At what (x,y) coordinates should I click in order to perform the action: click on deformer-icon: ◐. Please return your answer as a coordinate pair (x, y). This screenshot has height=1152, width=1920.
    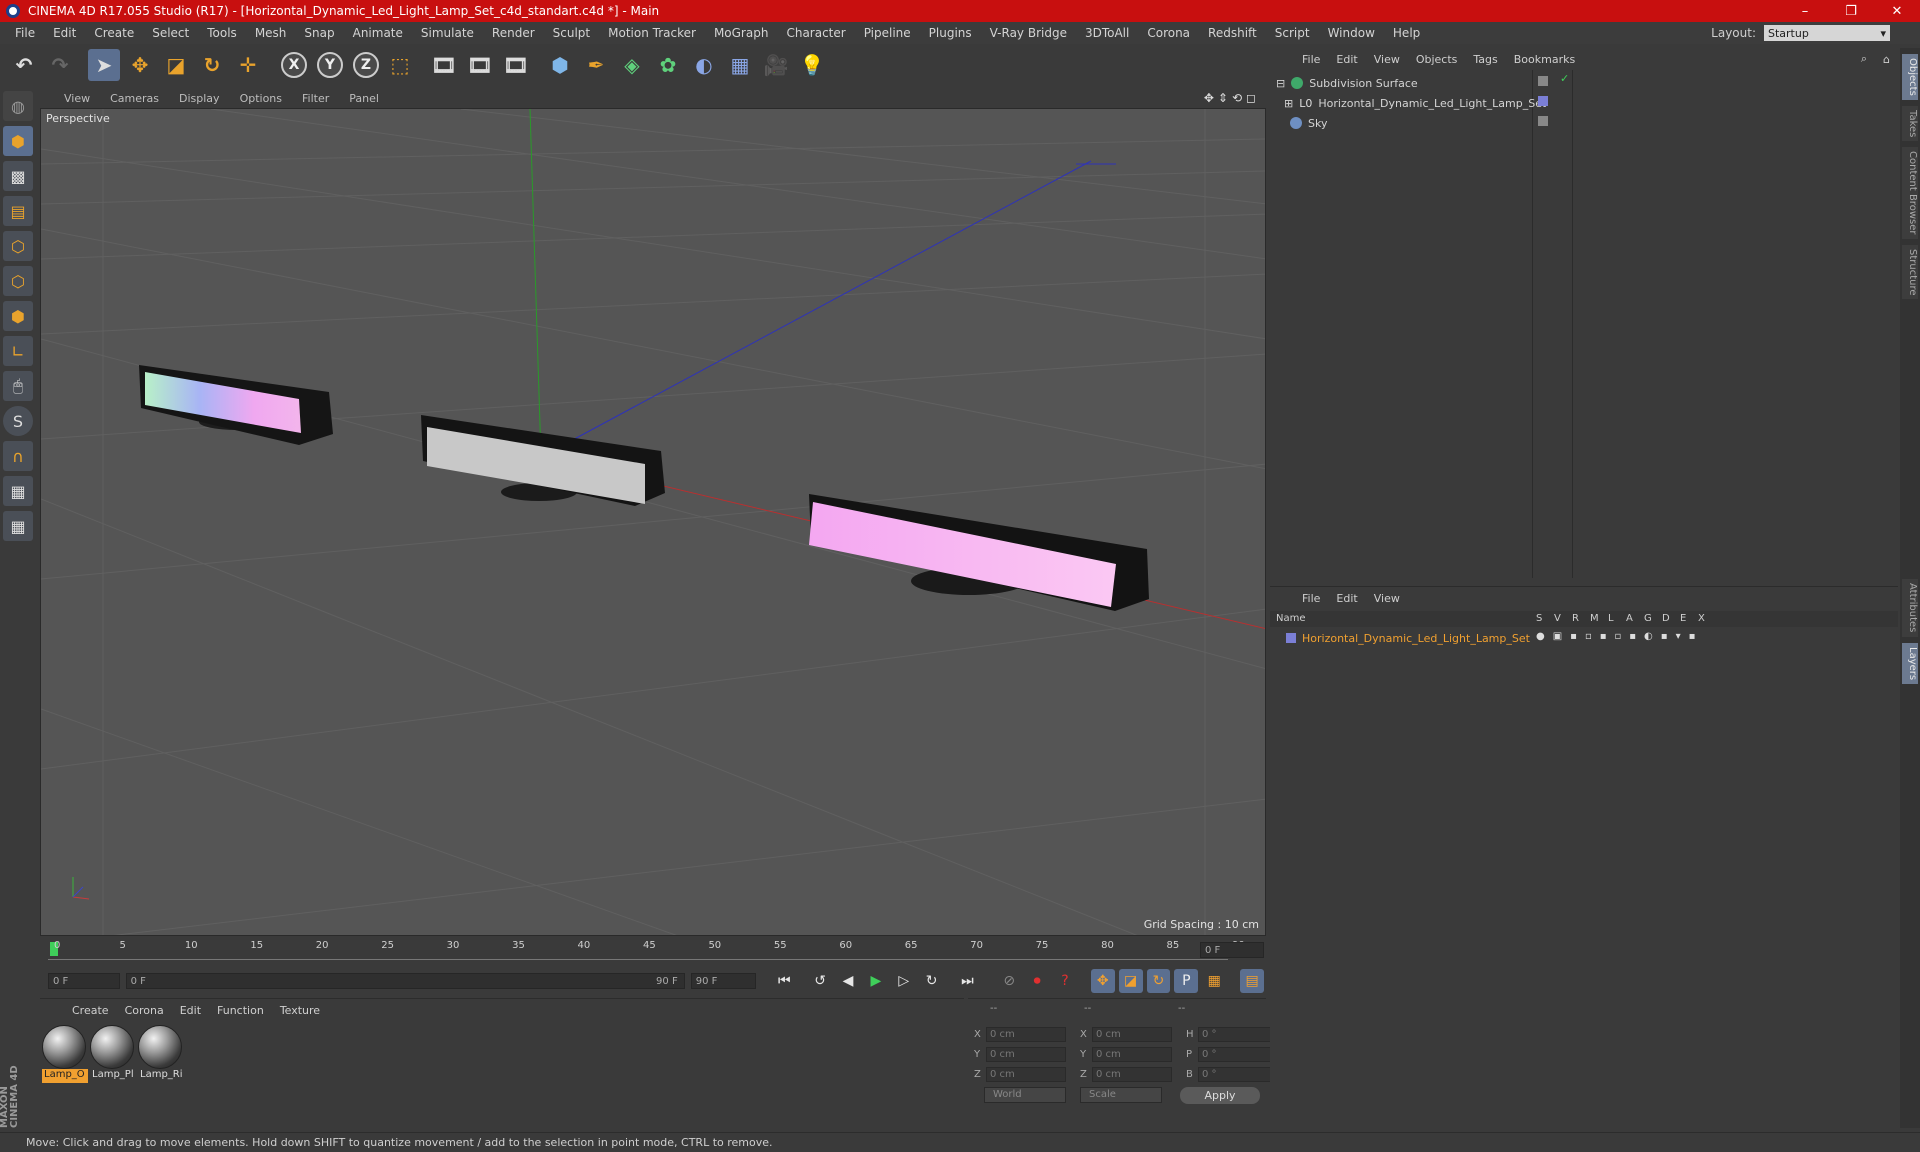
    Looking at the image, I should click on (704, 65).